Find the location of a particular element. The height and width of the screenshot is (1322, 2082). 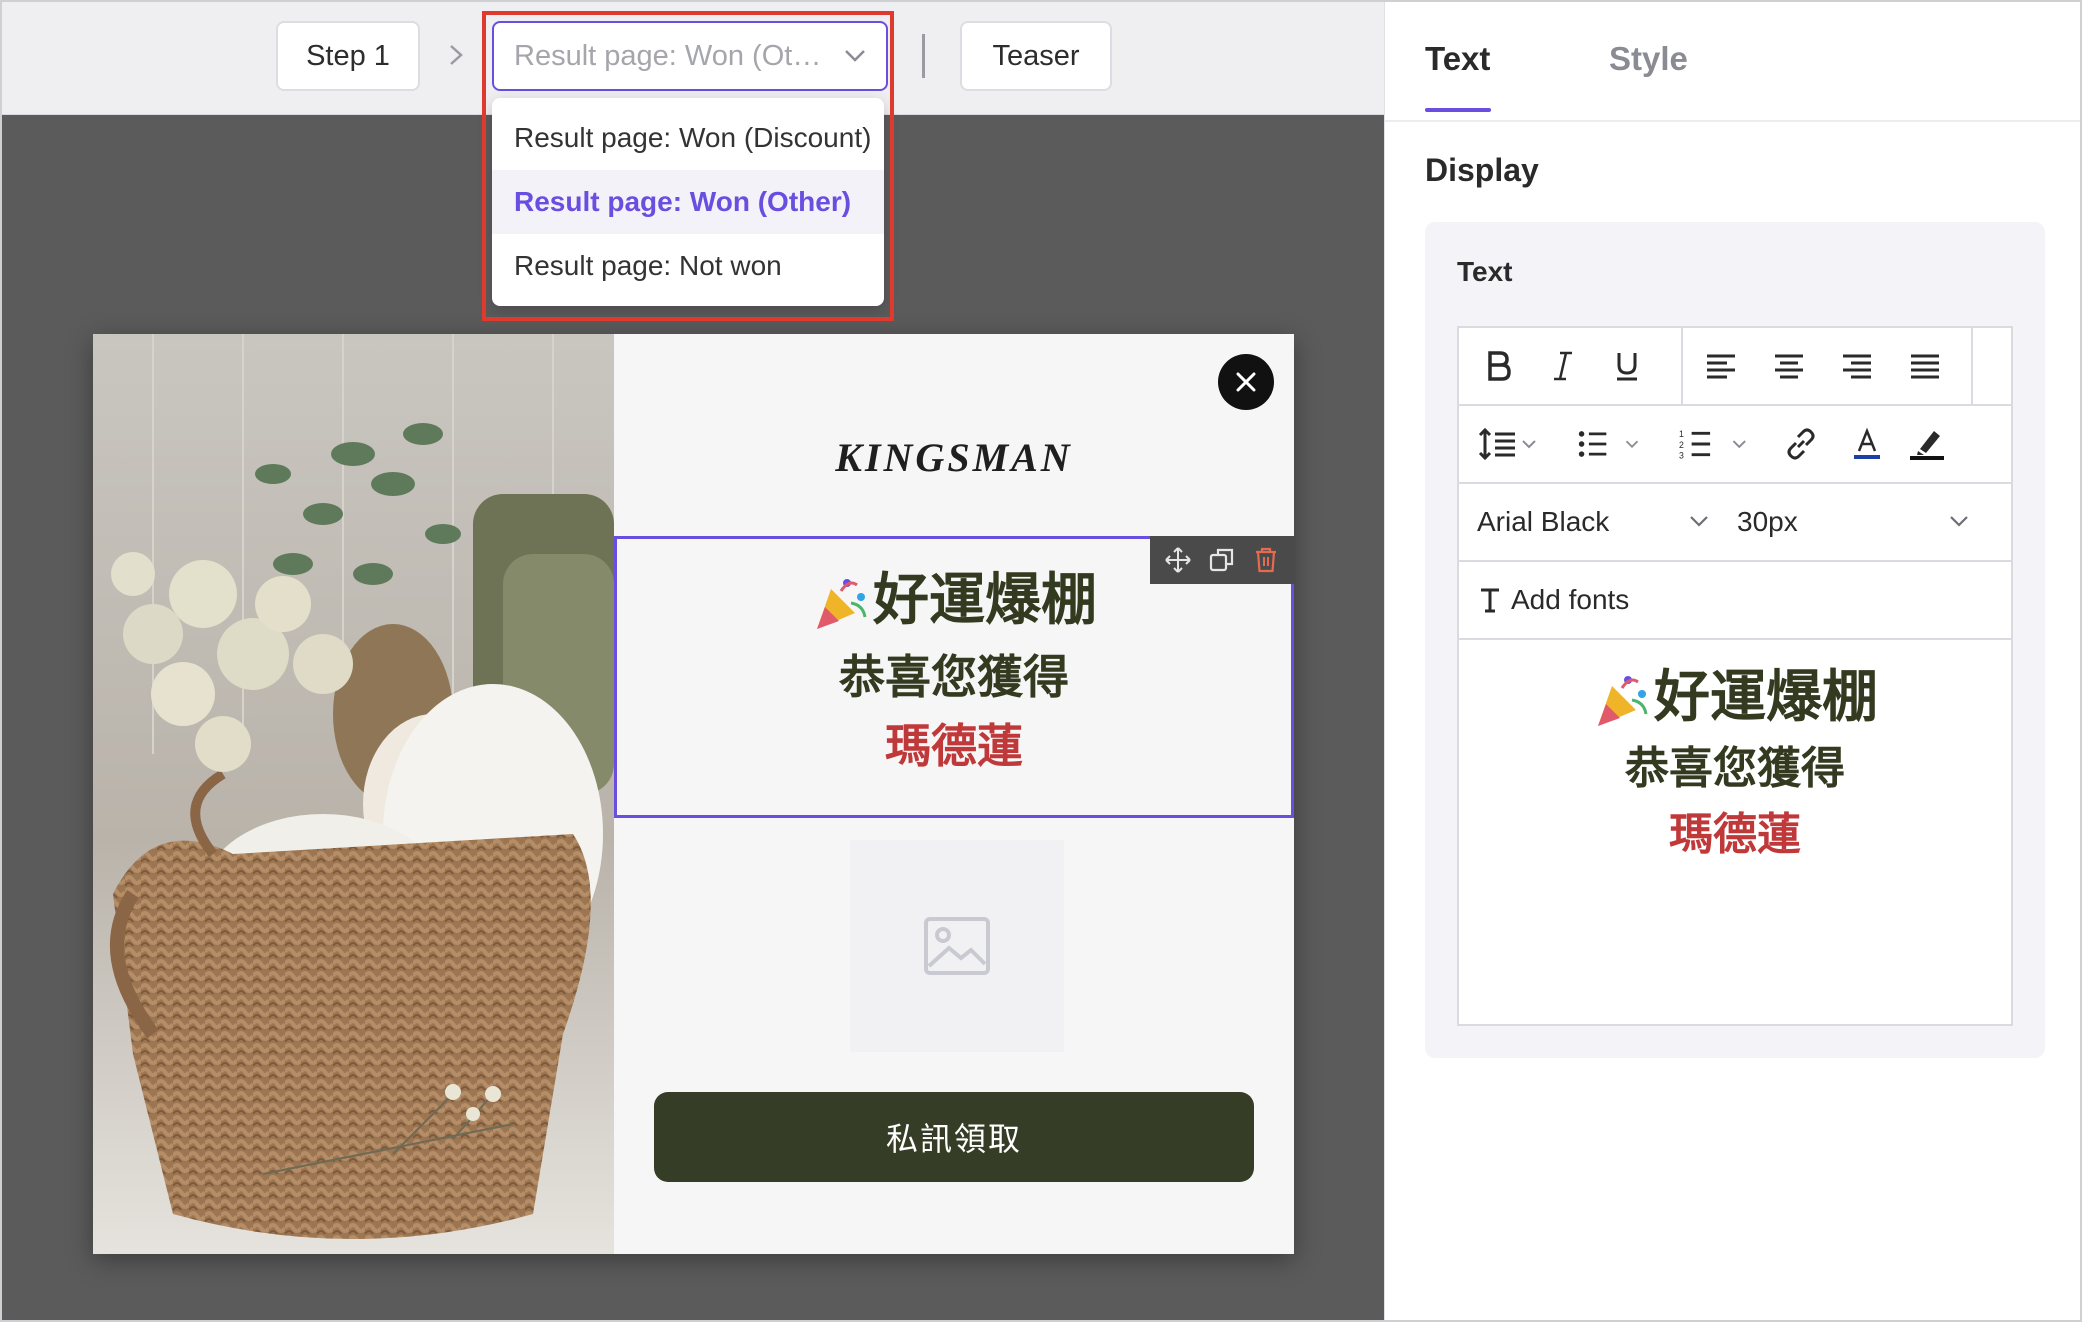

bullet-list-button is located at coordinates (1610, 444).